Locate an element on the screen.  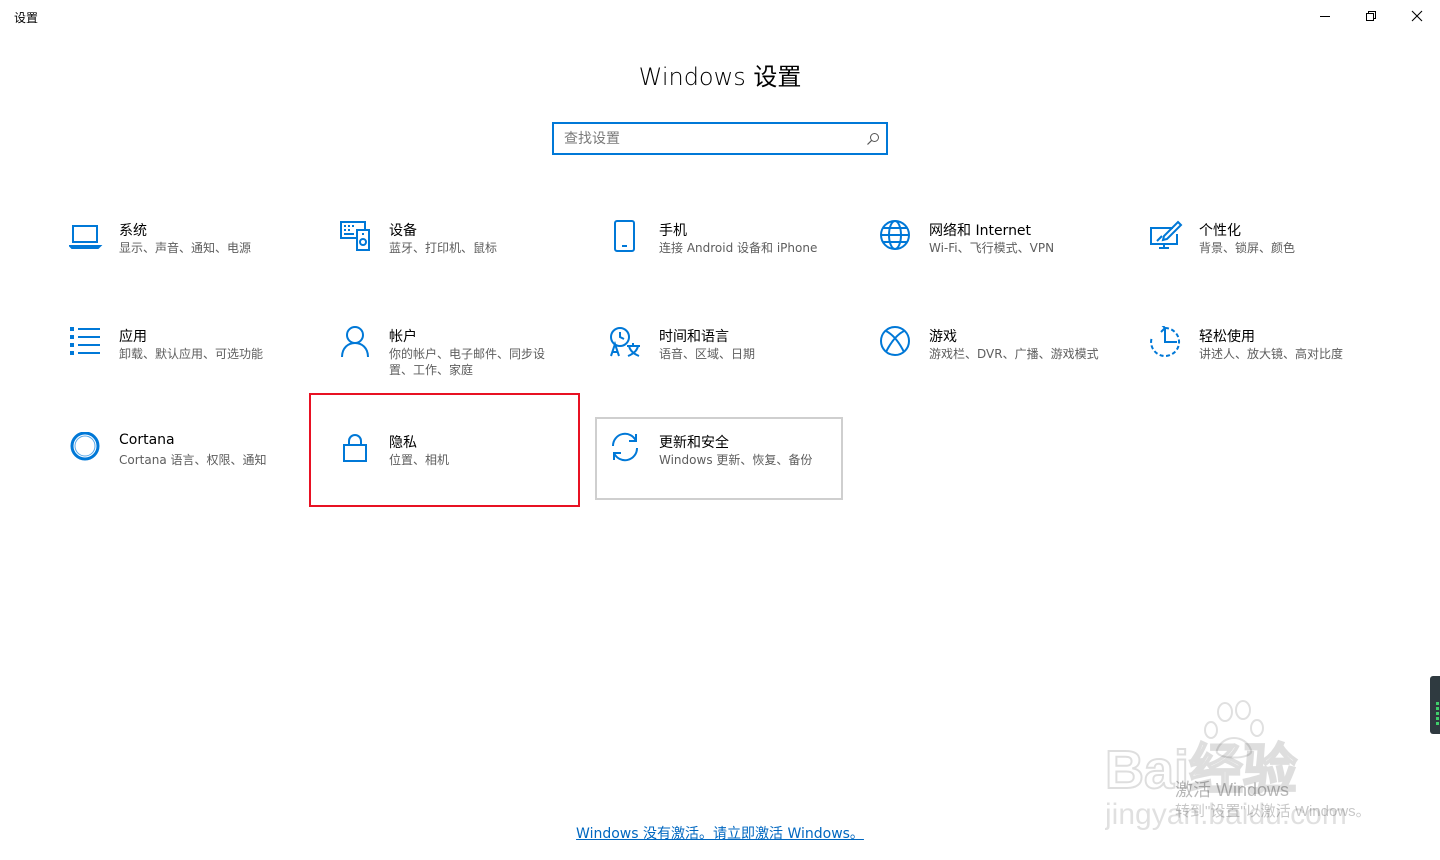
tile-name: Cortana is located at coordinates (147, 440).